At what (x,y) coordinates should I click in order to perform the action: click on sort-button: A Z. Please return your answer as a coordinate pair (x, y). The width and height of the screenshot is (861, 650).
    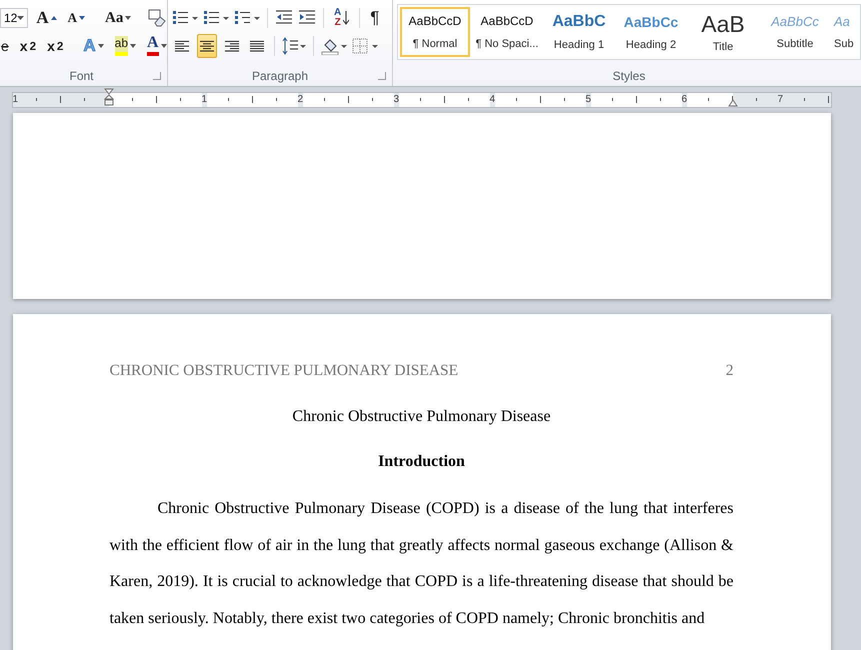
    Looking at the image, I should click on (341, 18).